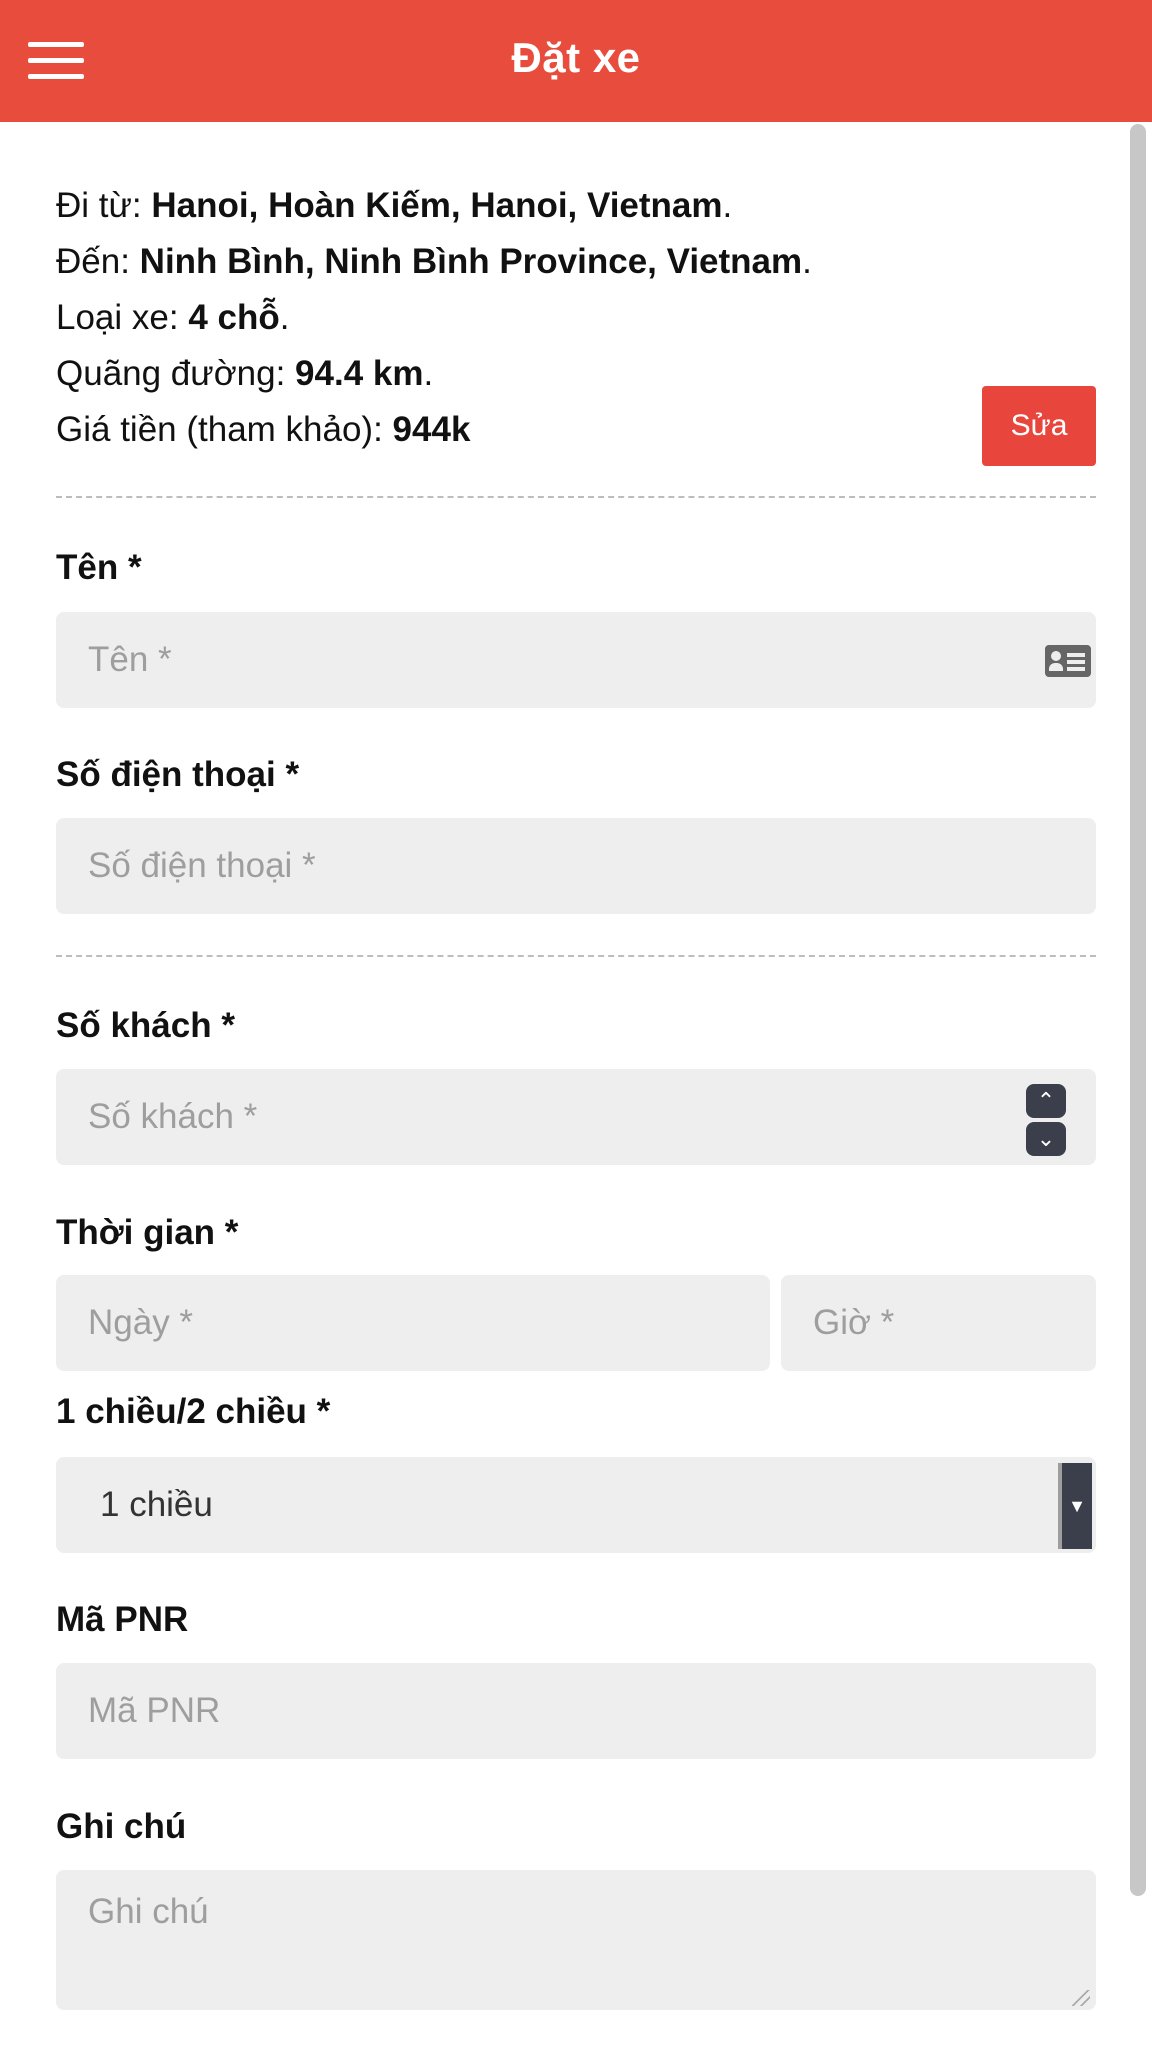 The width and height of the screenshot is (1152, 2048). What do you see at coordinates (413, 1323) in the screenshot?
I see `date-input` at bounding box center [413, 1323].